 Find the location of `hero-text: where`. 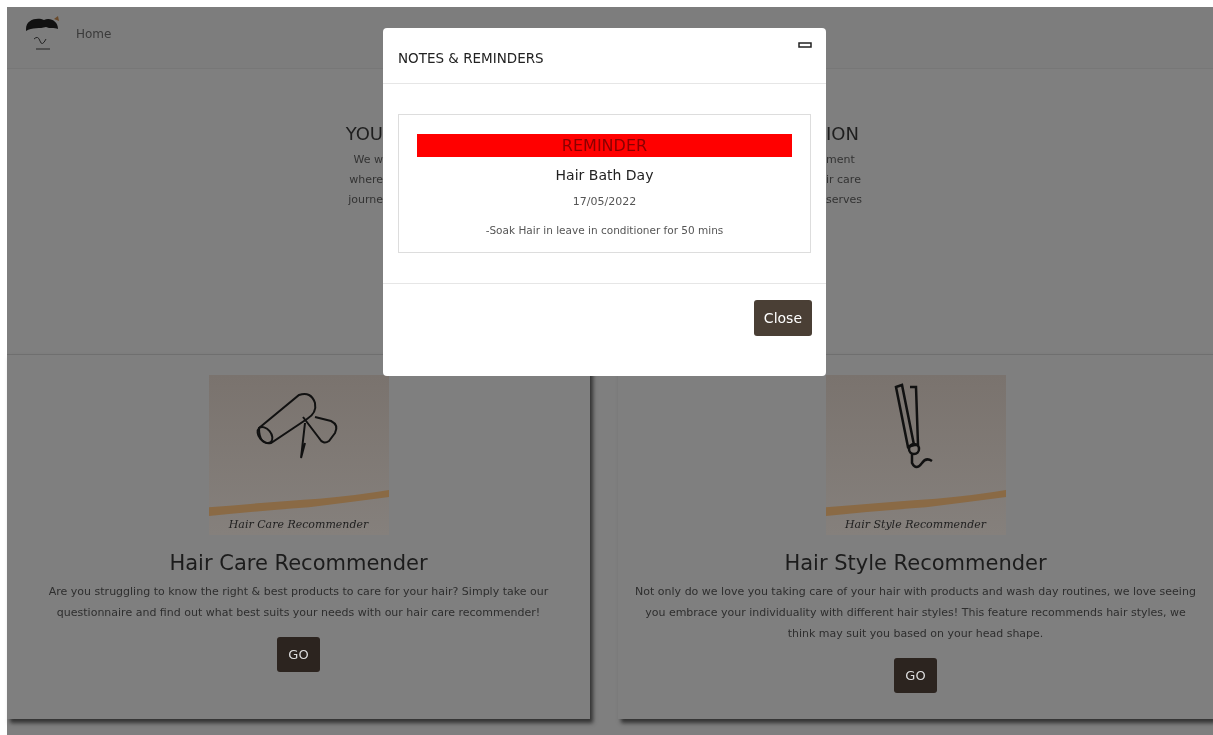

hero-text: where is located at coordinates (366, 180).